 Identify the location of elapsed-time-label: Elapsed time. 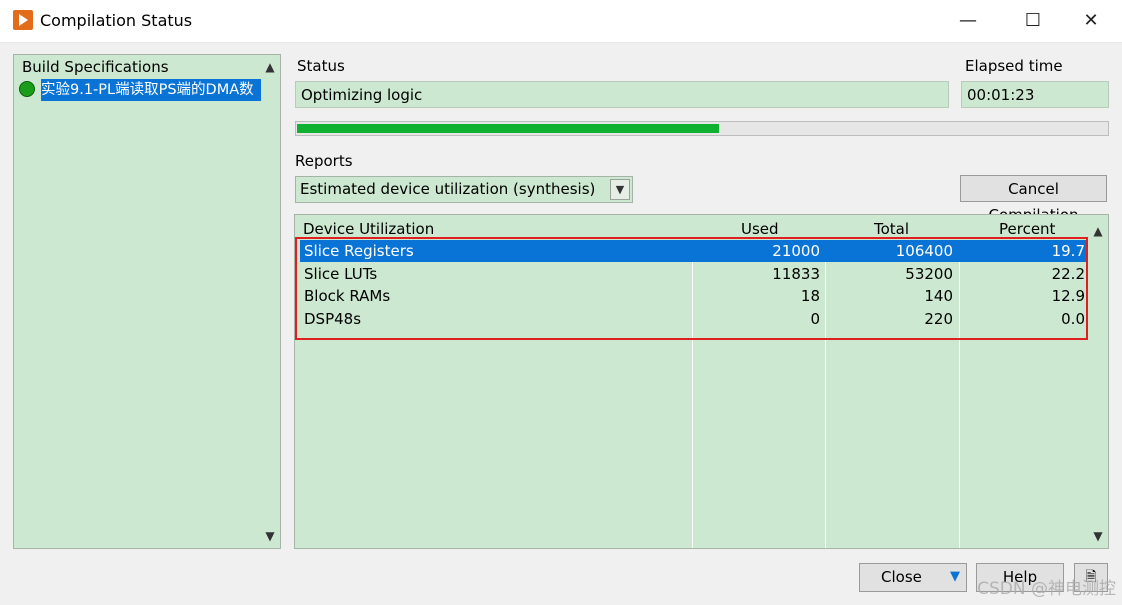
(1014, 66).